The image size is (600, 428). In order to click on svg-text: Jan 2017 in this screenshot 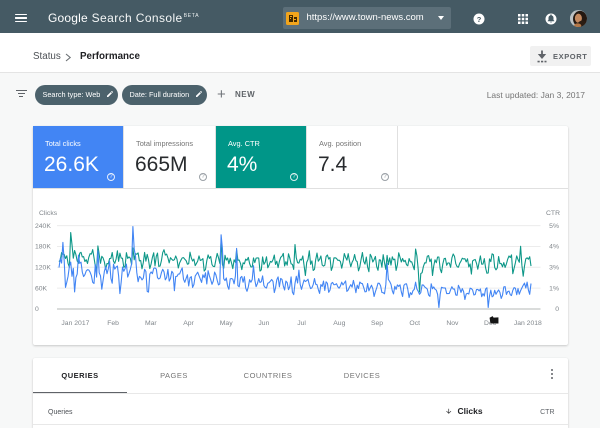, I will do `click(75, 323)`.